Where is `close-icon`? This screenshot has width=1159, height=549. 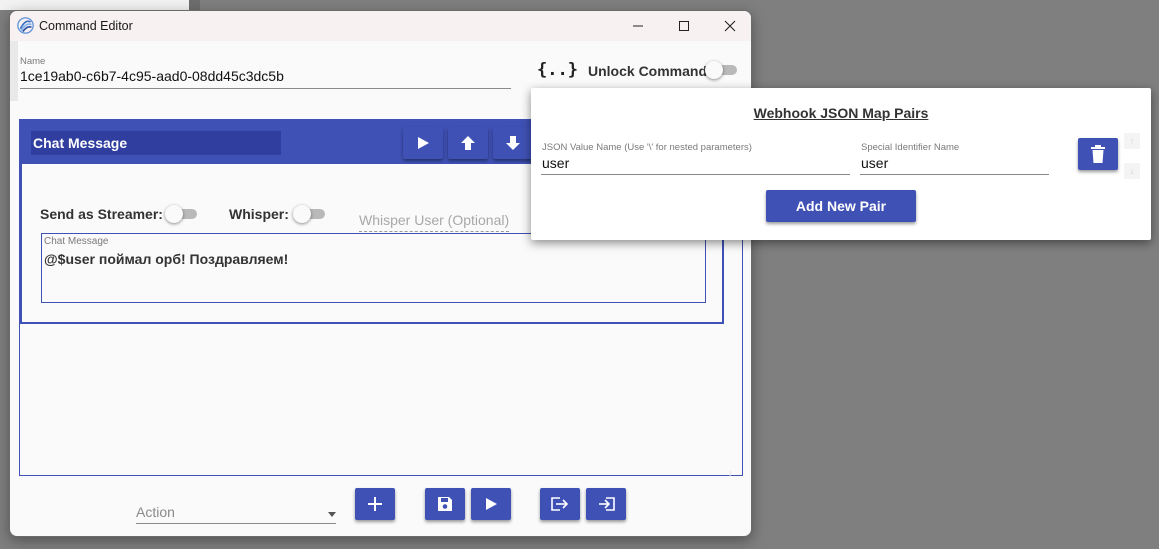 close-icon is located at coordinates (730, 26).